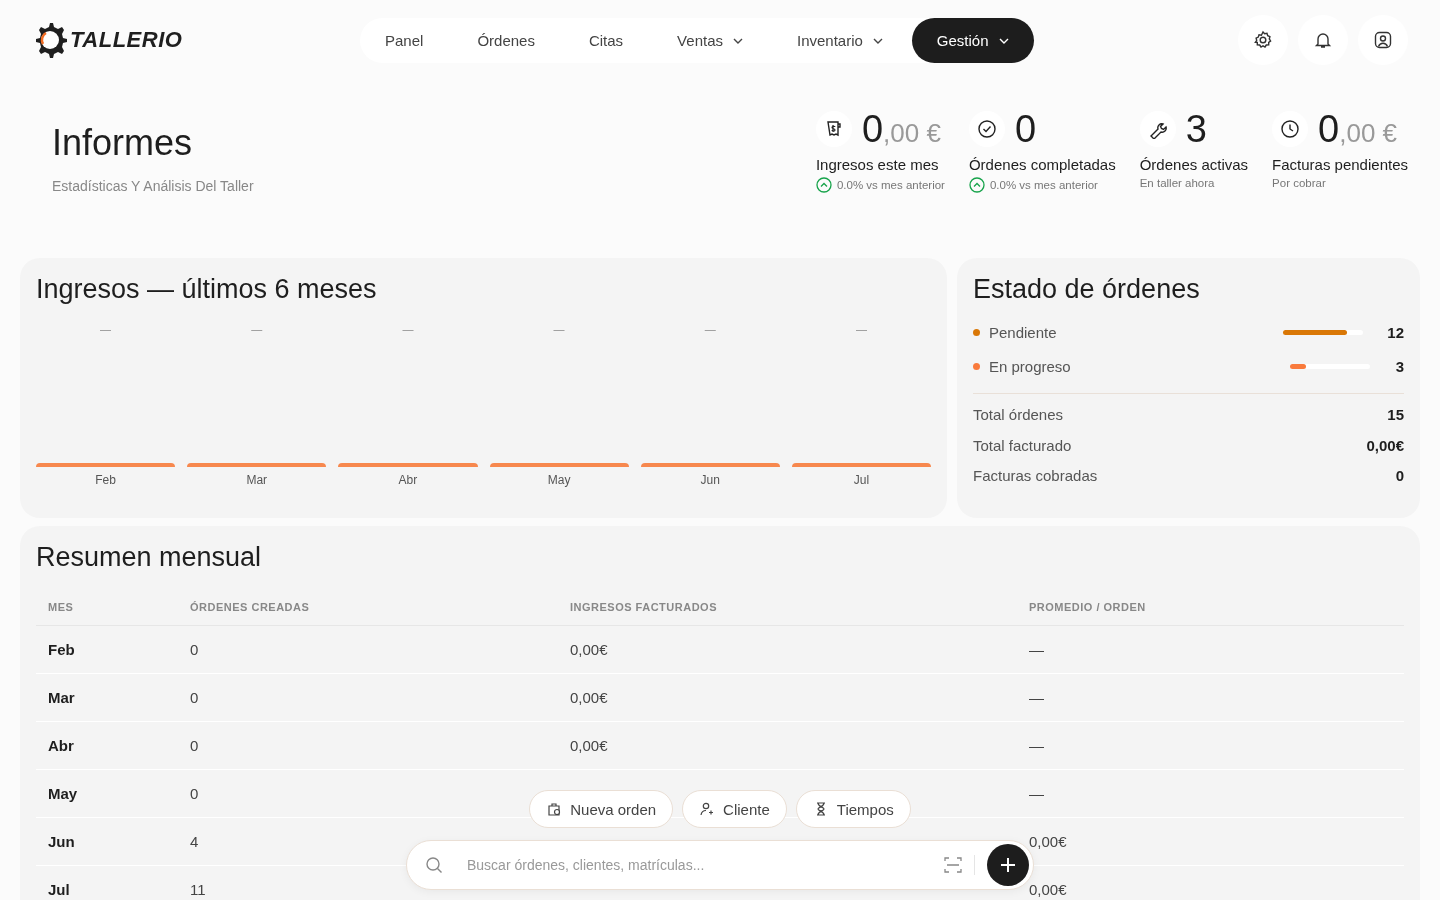 This screenshot has width=1440, height=900. Describe the element at coordinates (107, 697) in the screenshot. I see `table-cell: Mar` at that location.